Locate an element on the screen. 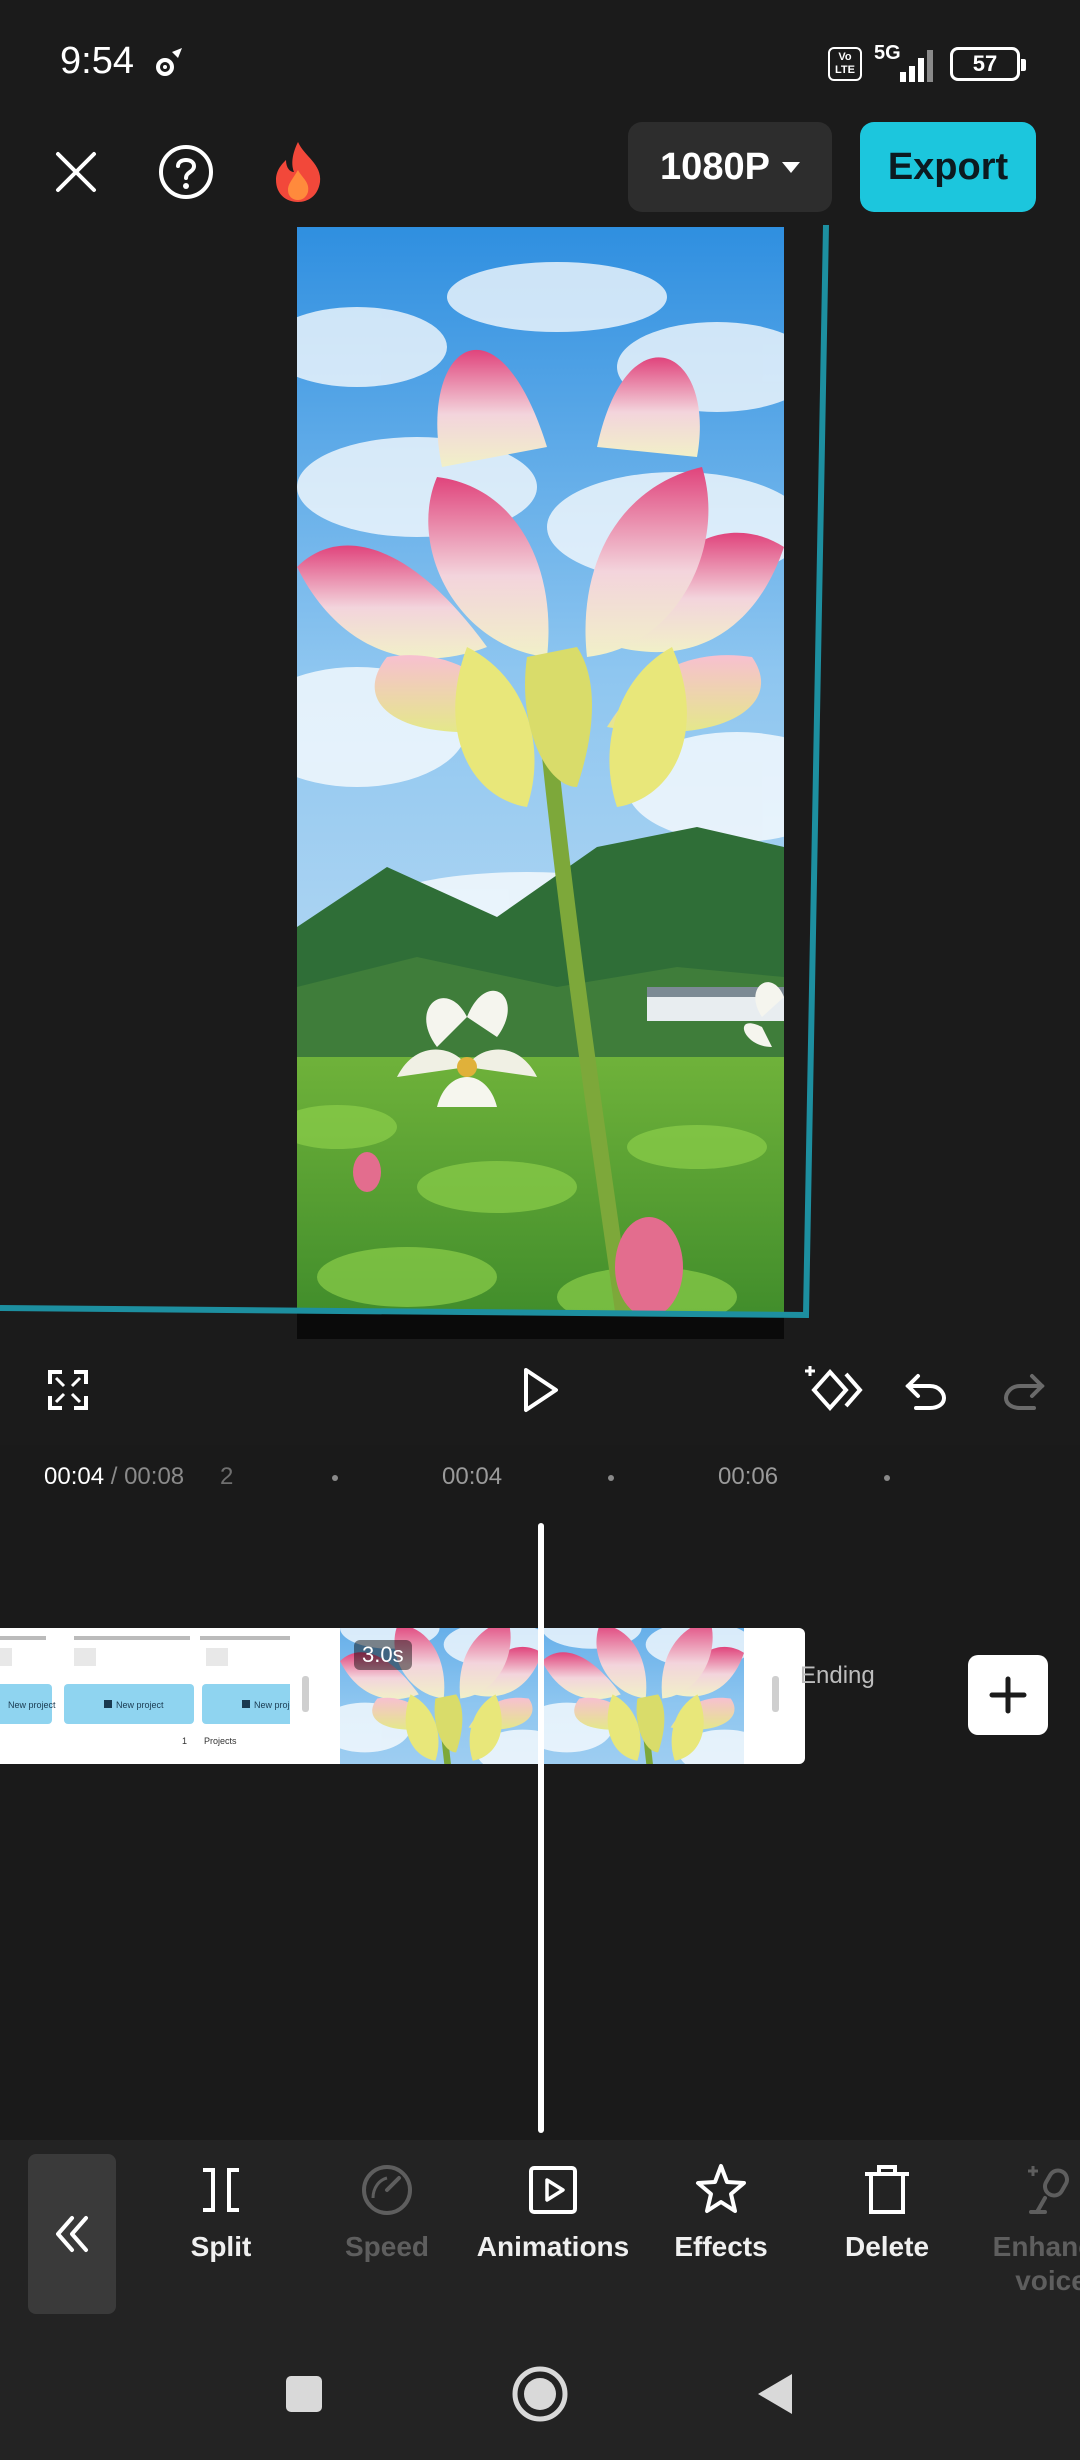 The image size is (1080, 2460). playback-controls is located at coordinates (540, 1390).